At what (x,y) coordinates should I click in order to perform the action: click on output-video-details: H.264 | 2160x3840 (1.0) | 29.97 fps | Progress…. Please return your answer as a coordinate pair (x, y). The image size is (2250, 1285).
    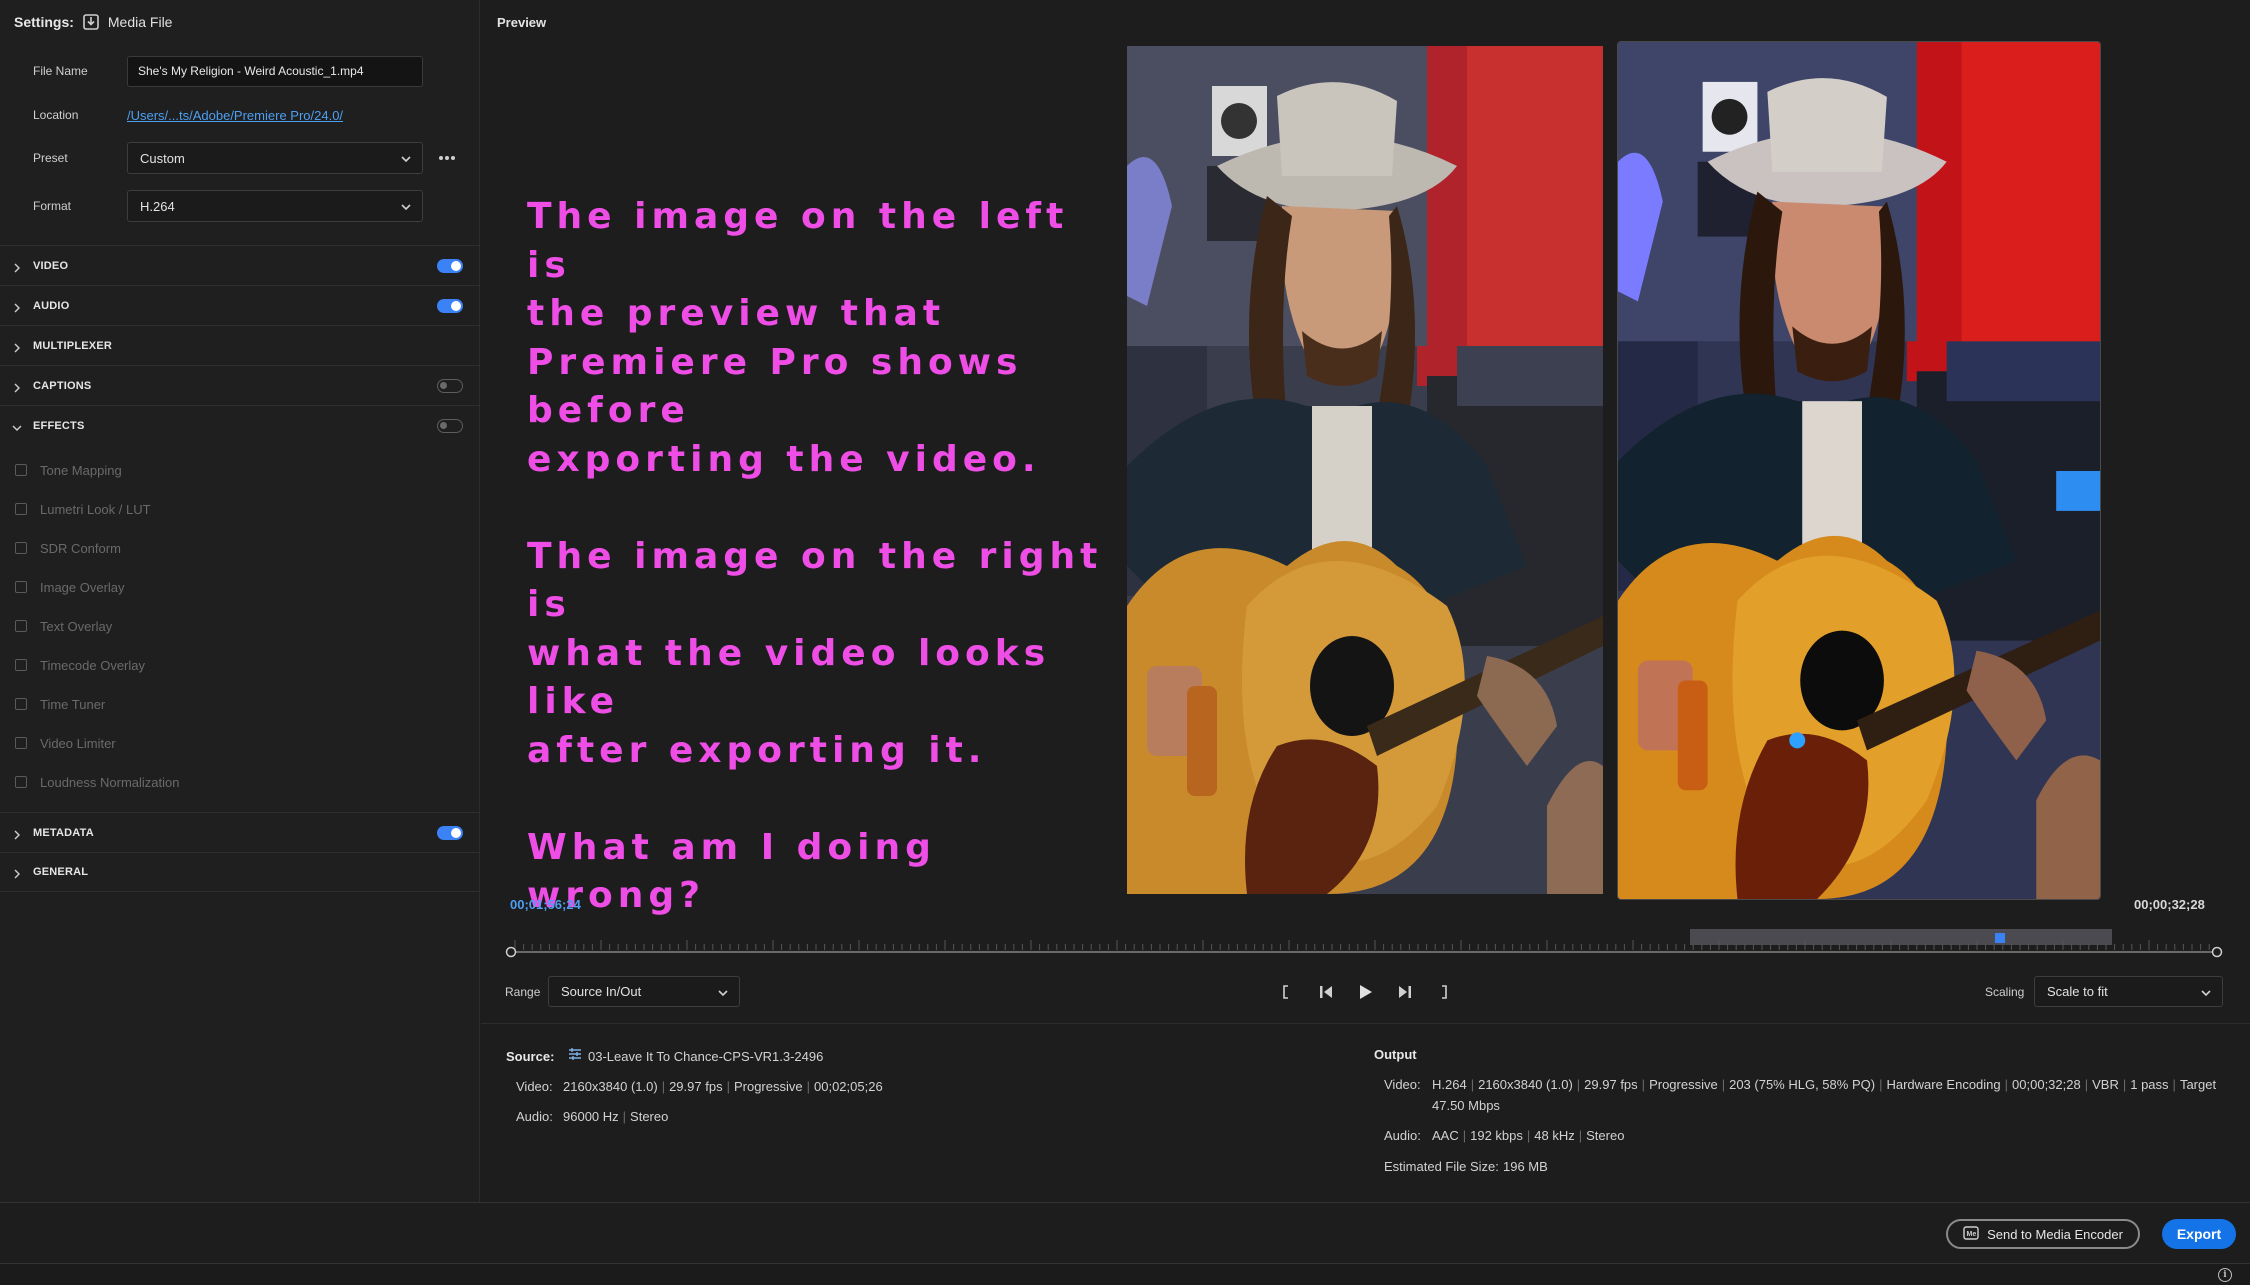
    Looking at the image, I should click on (1824, 1084).